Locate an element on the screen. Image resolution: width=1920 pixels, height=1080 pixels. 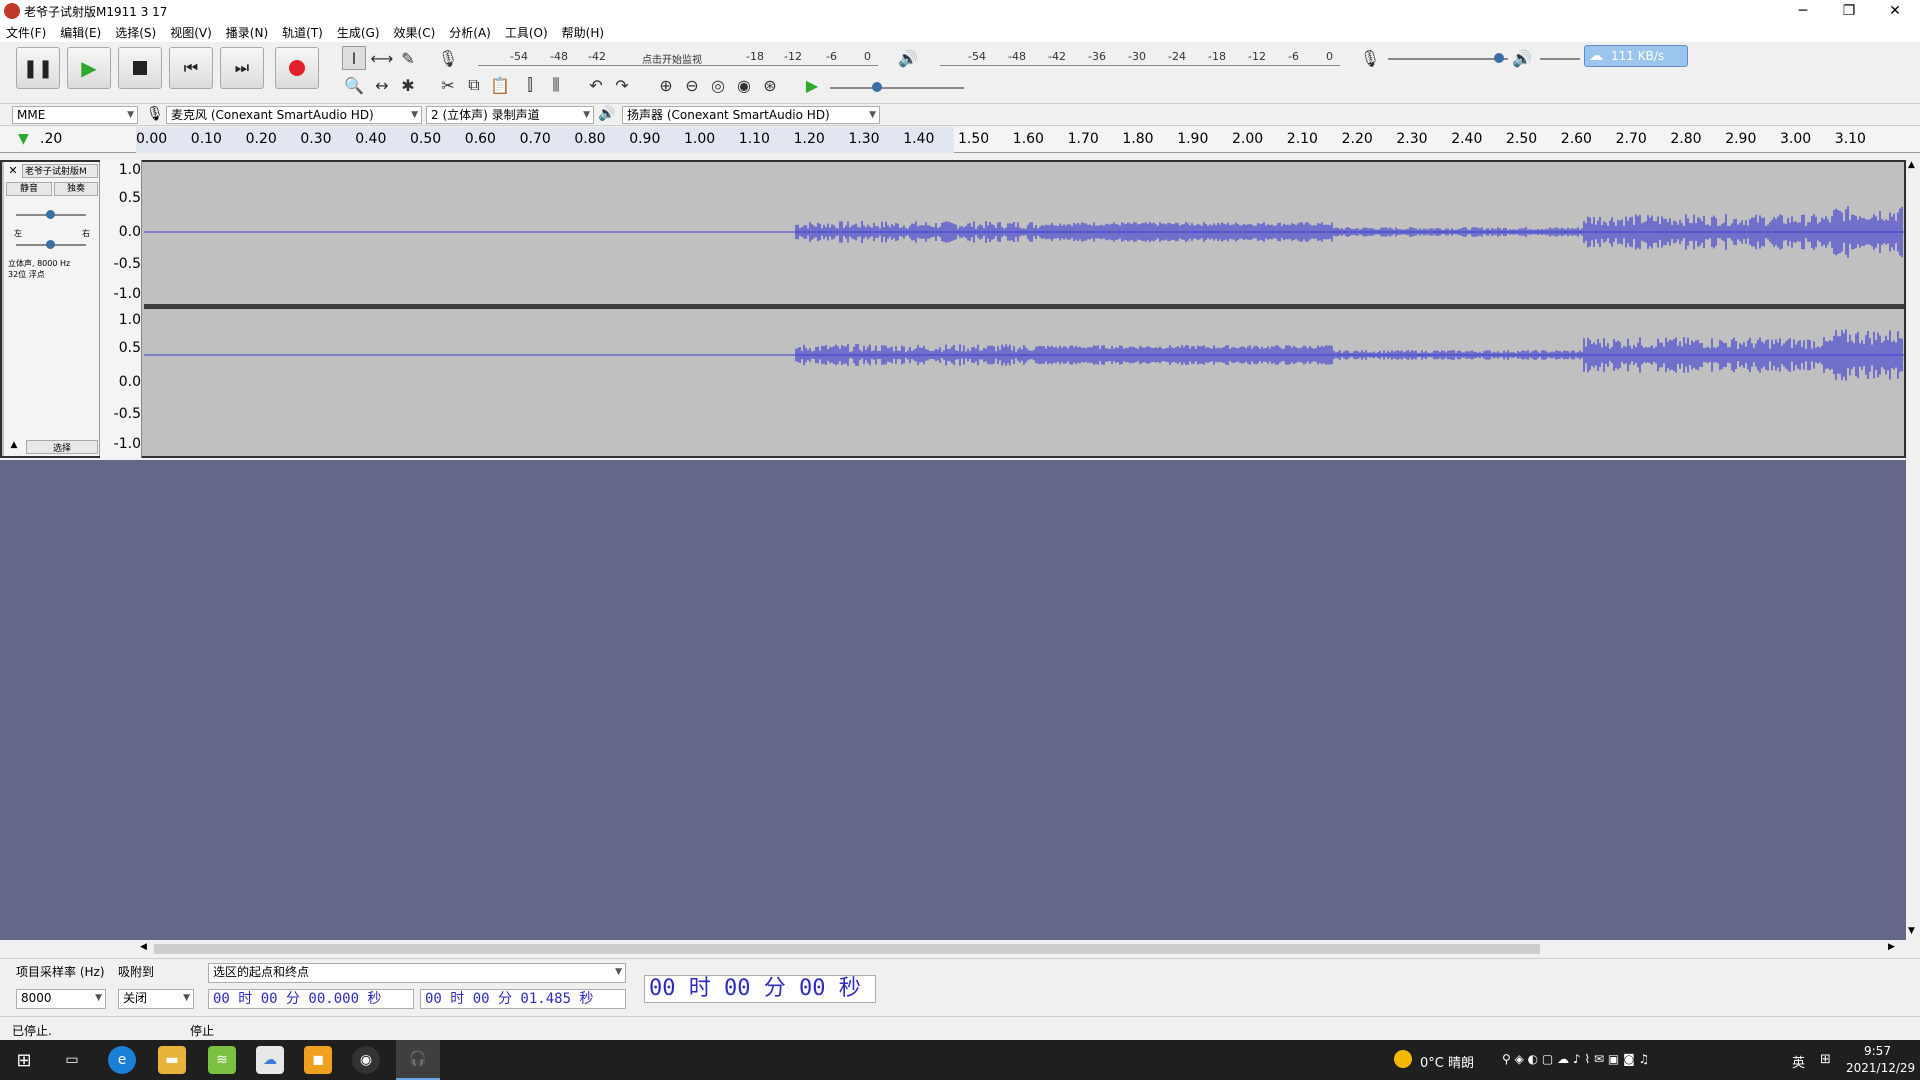
cloud-app-icon: ☁ is located at coordinates (270, 1060).